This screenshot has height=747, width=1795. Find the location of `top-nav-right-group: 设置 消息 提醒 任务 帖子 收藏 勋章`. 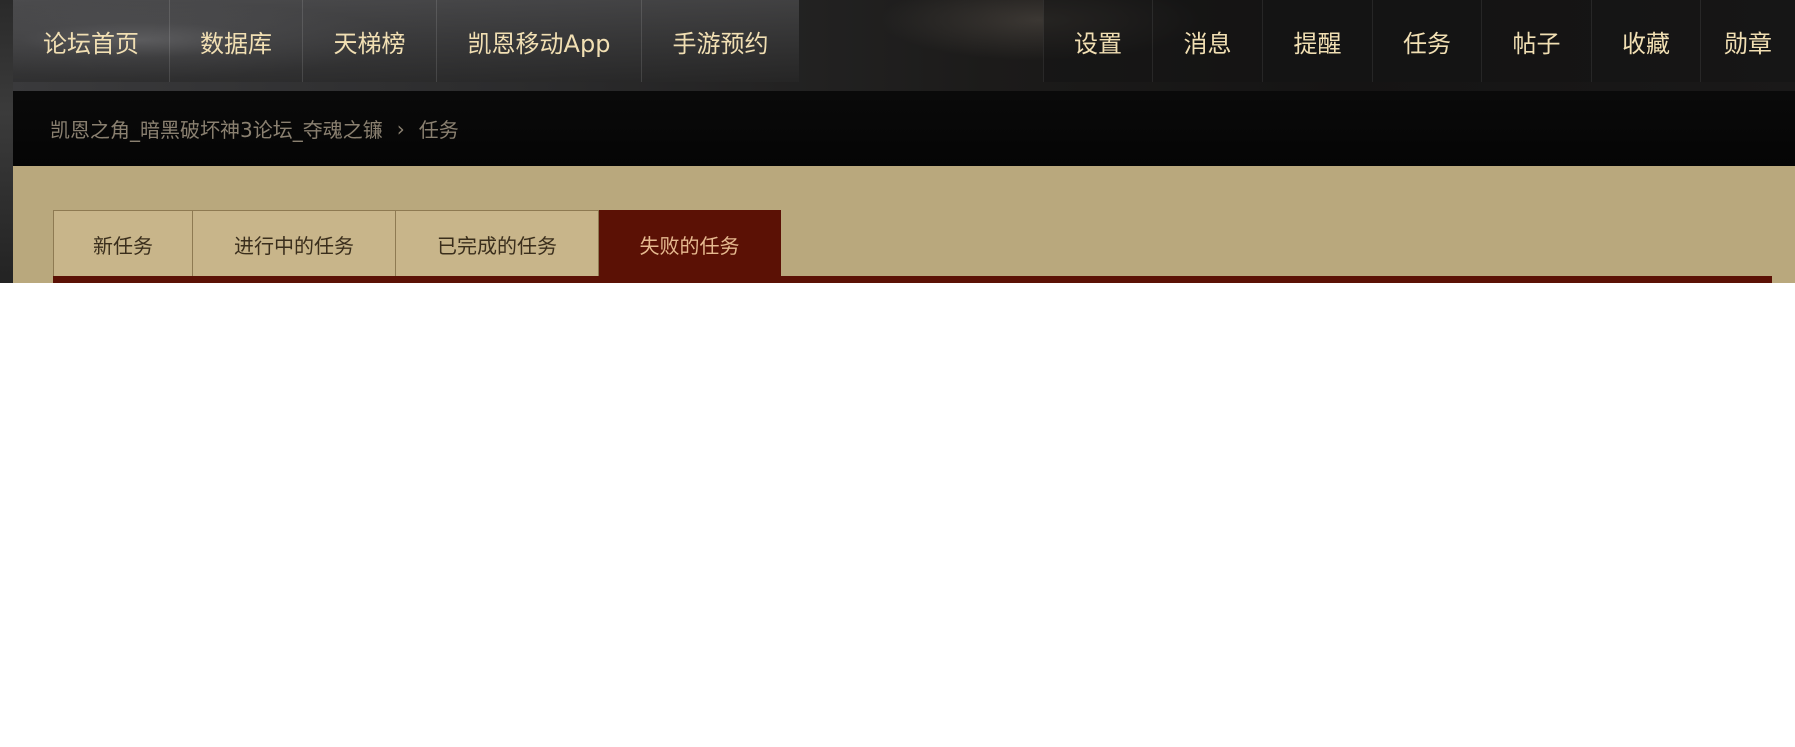

top-nav-right-group: 设置 消息 提醒 任务 帖子 收藏 勋章 is located at coordinates (1419, 41).